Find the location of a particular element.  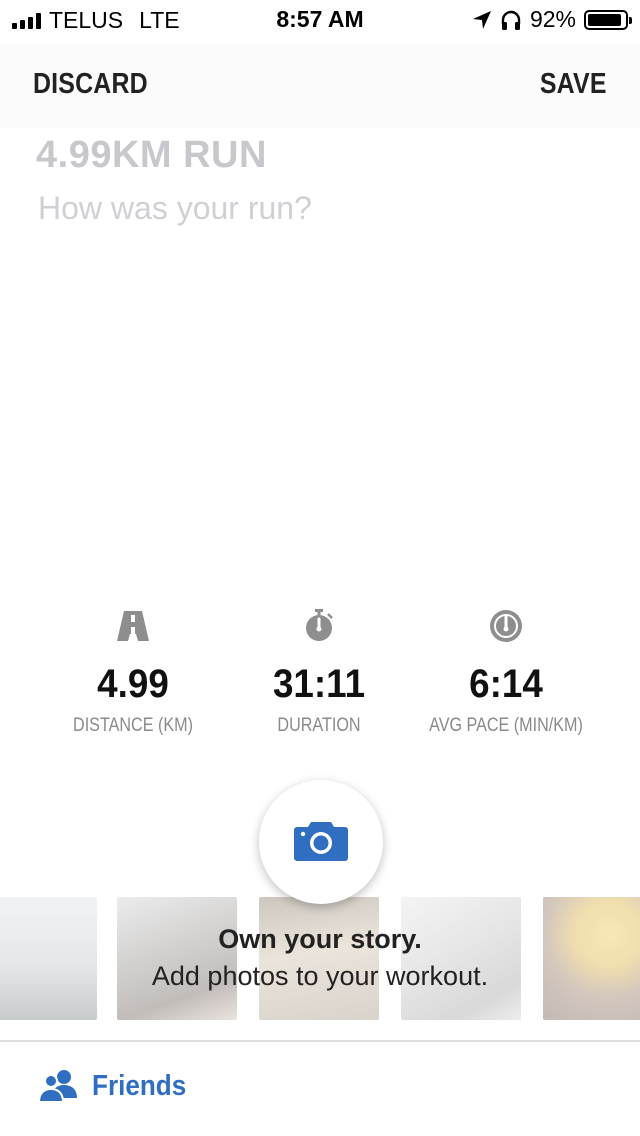

camera-icon is located at coordinates (321, 841).